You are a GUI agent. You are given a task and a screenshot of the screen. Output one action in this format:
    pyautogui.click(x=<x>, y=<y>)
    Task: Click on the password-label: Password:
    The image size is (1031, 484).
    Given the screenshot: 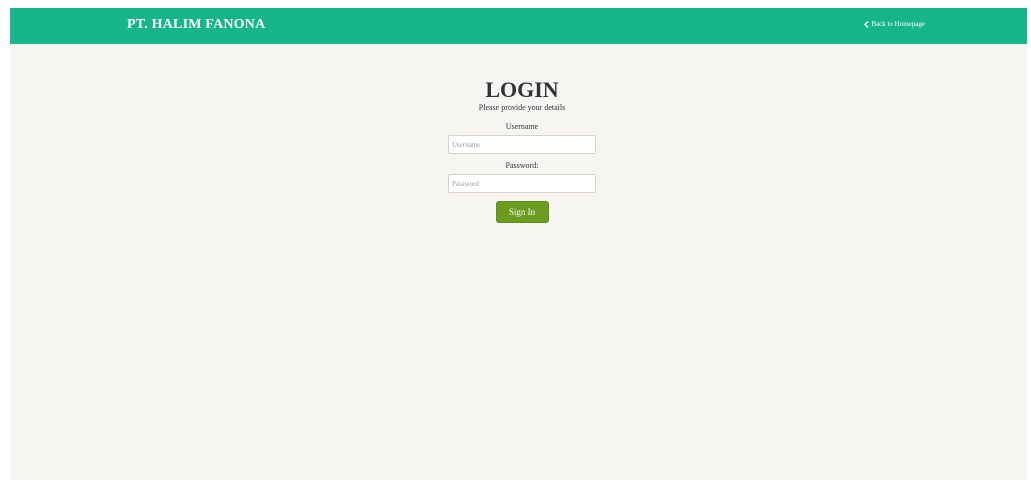 What is the action you would take?
    pyautogui.click(x=522, y=165)
    